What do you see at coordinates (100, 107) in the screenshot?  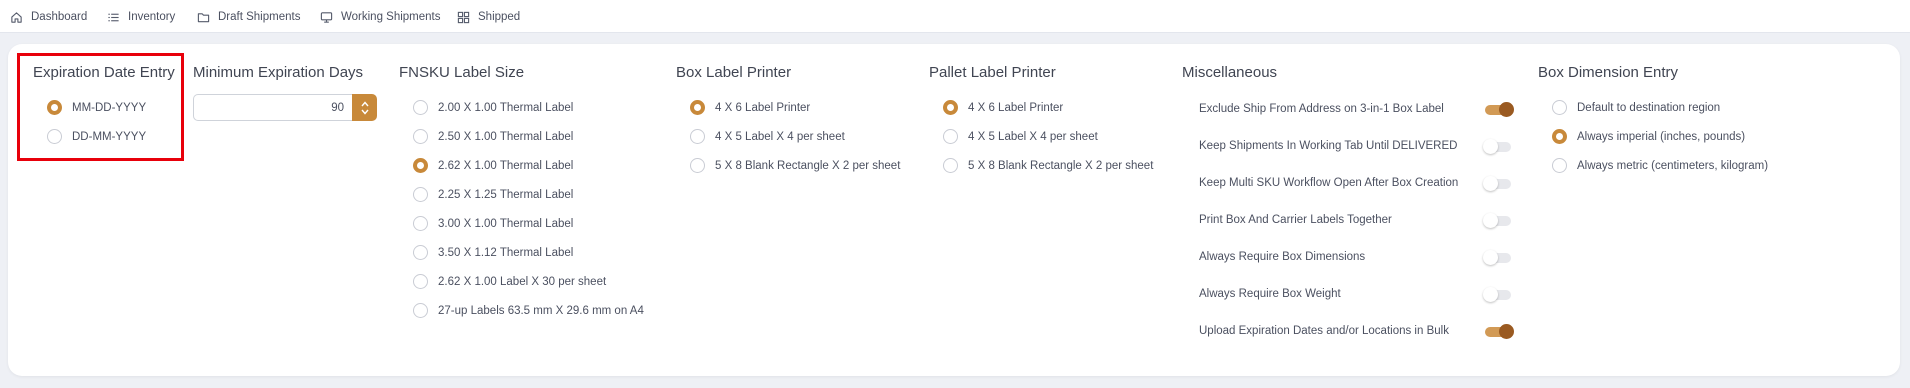 I see `highlight-box` at bounding box center [100, 107].